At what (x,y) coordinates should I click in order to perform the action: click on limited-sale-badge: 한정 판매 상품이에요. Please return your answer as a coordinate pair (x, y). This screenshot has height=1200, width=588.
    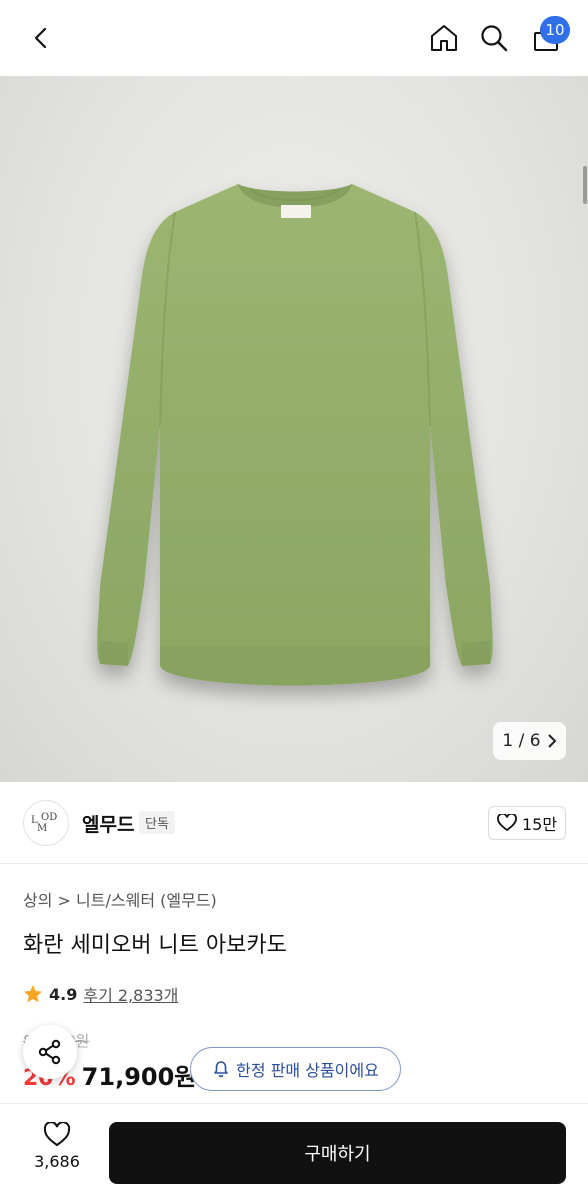
    Looking at the image, I should click on (295, 1069).